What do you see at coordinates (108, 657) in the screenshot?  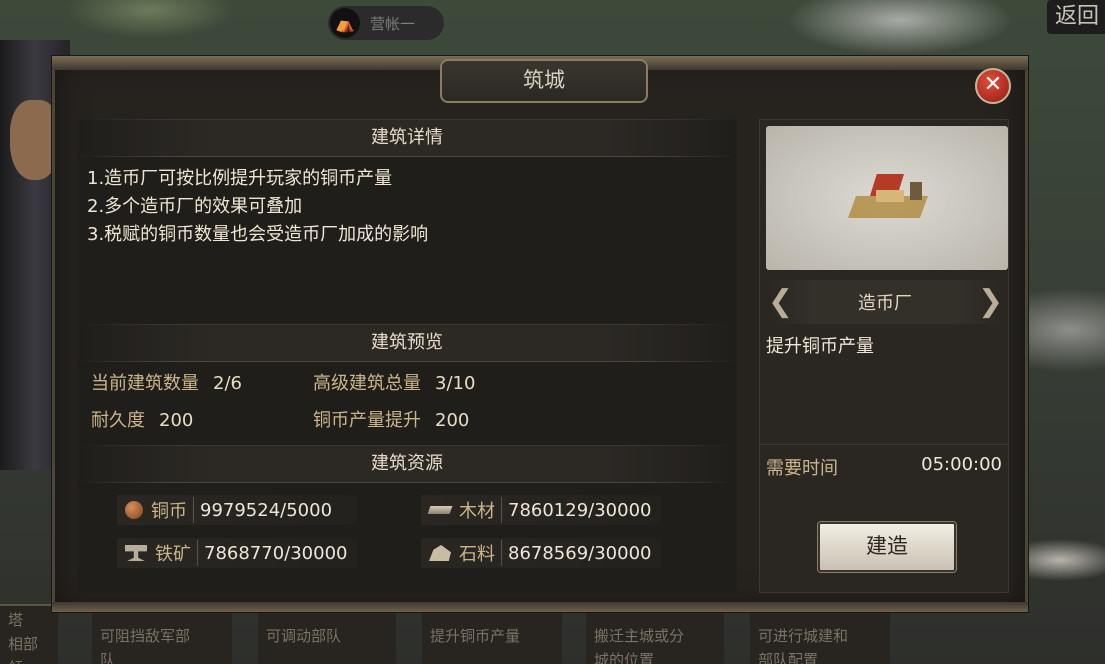 I see `card-line: 队` at bounding box center [108, 657].